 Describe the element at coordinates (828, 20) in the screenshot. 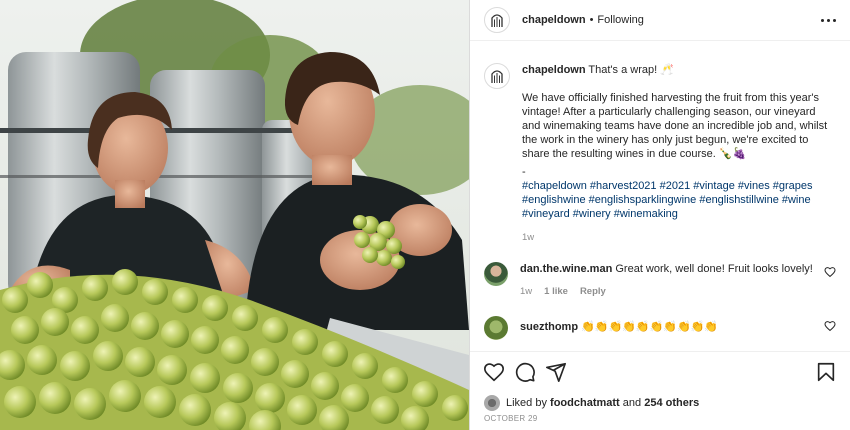

I see `more-options-button` at that location.